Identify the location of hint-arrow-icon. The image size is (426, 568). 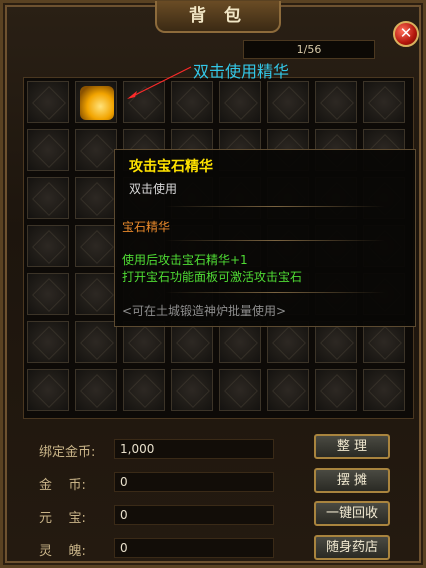
(159, 82).